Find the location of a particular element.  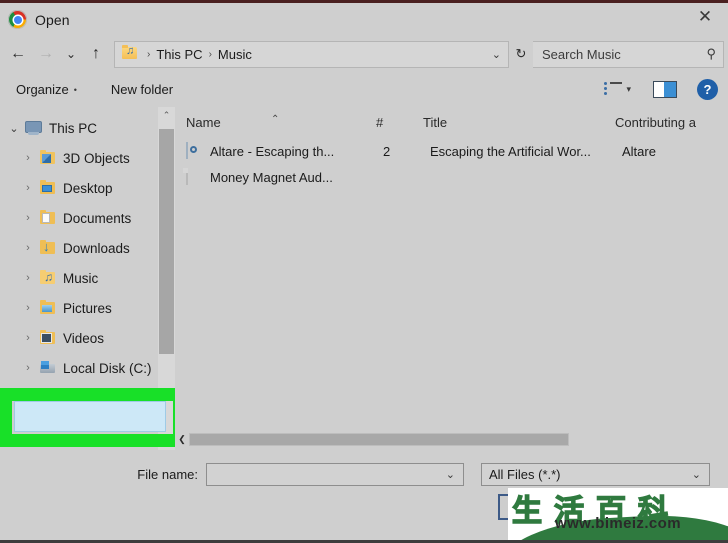

address-bar: › This PC › Music ⌄ is located at coordinates (311, 54).